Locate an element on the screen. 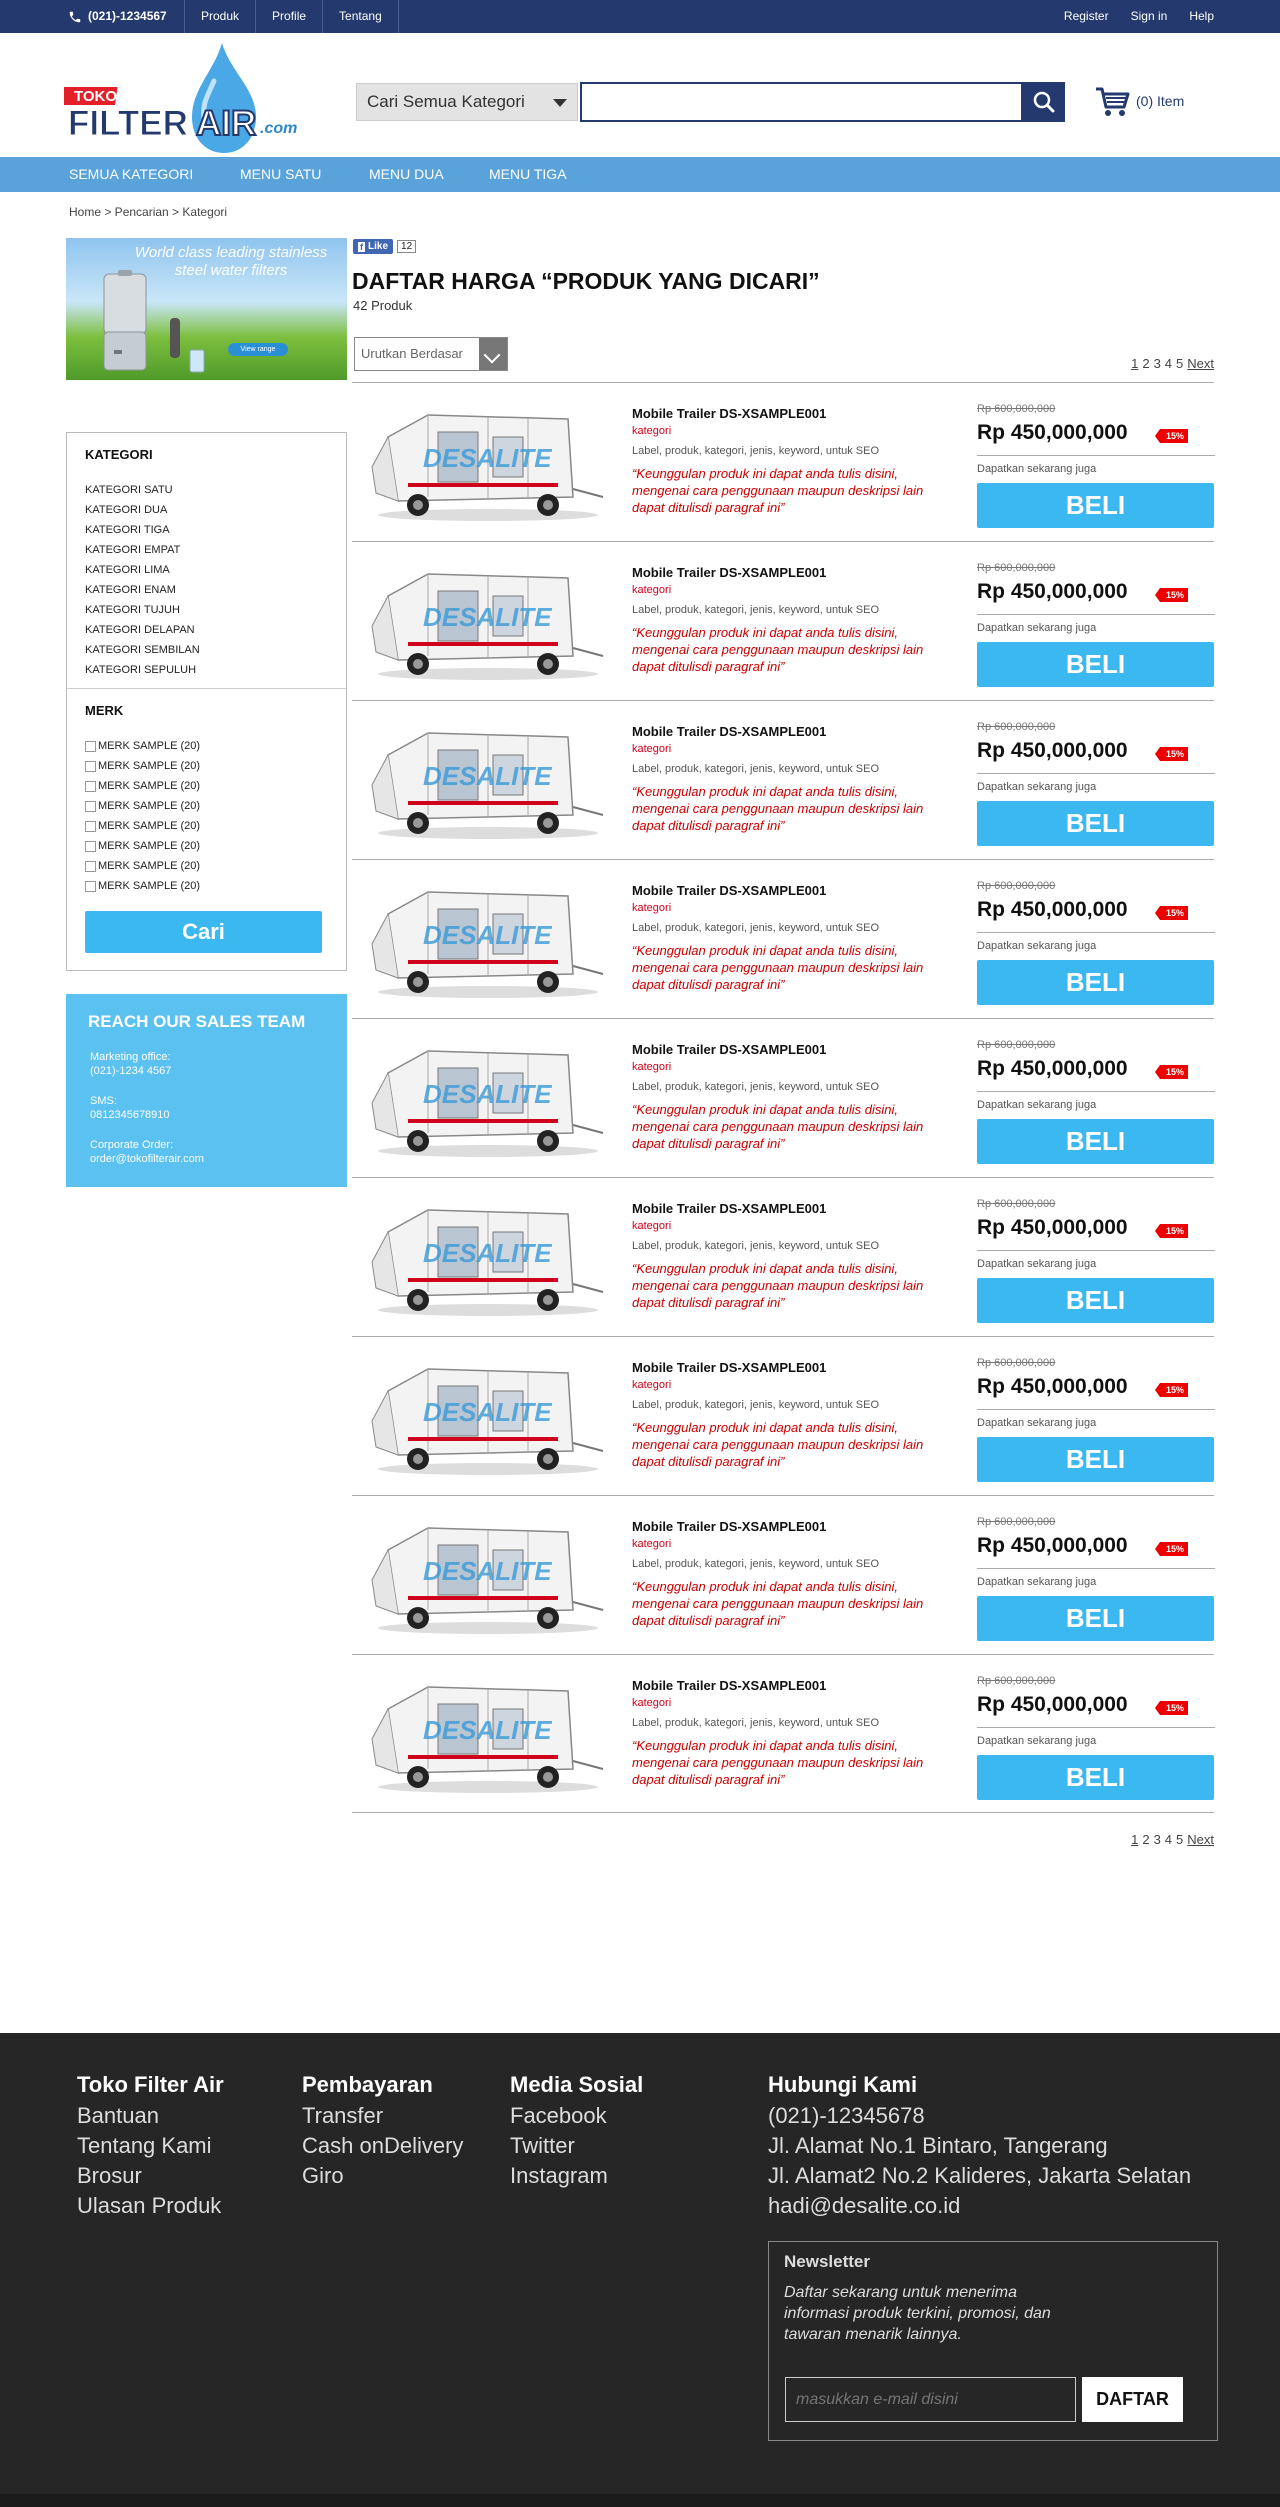 The height and width of the screenshot is (2507, 1280). footer-link: Twitter is located at coordinates (576, 2146).